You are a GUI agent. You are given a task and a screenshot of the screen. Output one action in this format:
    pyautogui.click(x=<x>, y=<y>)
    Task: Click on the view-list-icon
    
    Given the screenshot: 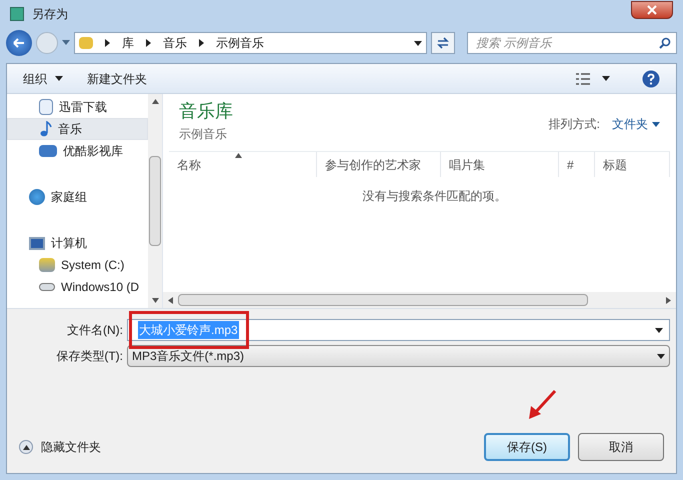 What is the action you would take?
    pyautogui.click(x=583, y=78)
    